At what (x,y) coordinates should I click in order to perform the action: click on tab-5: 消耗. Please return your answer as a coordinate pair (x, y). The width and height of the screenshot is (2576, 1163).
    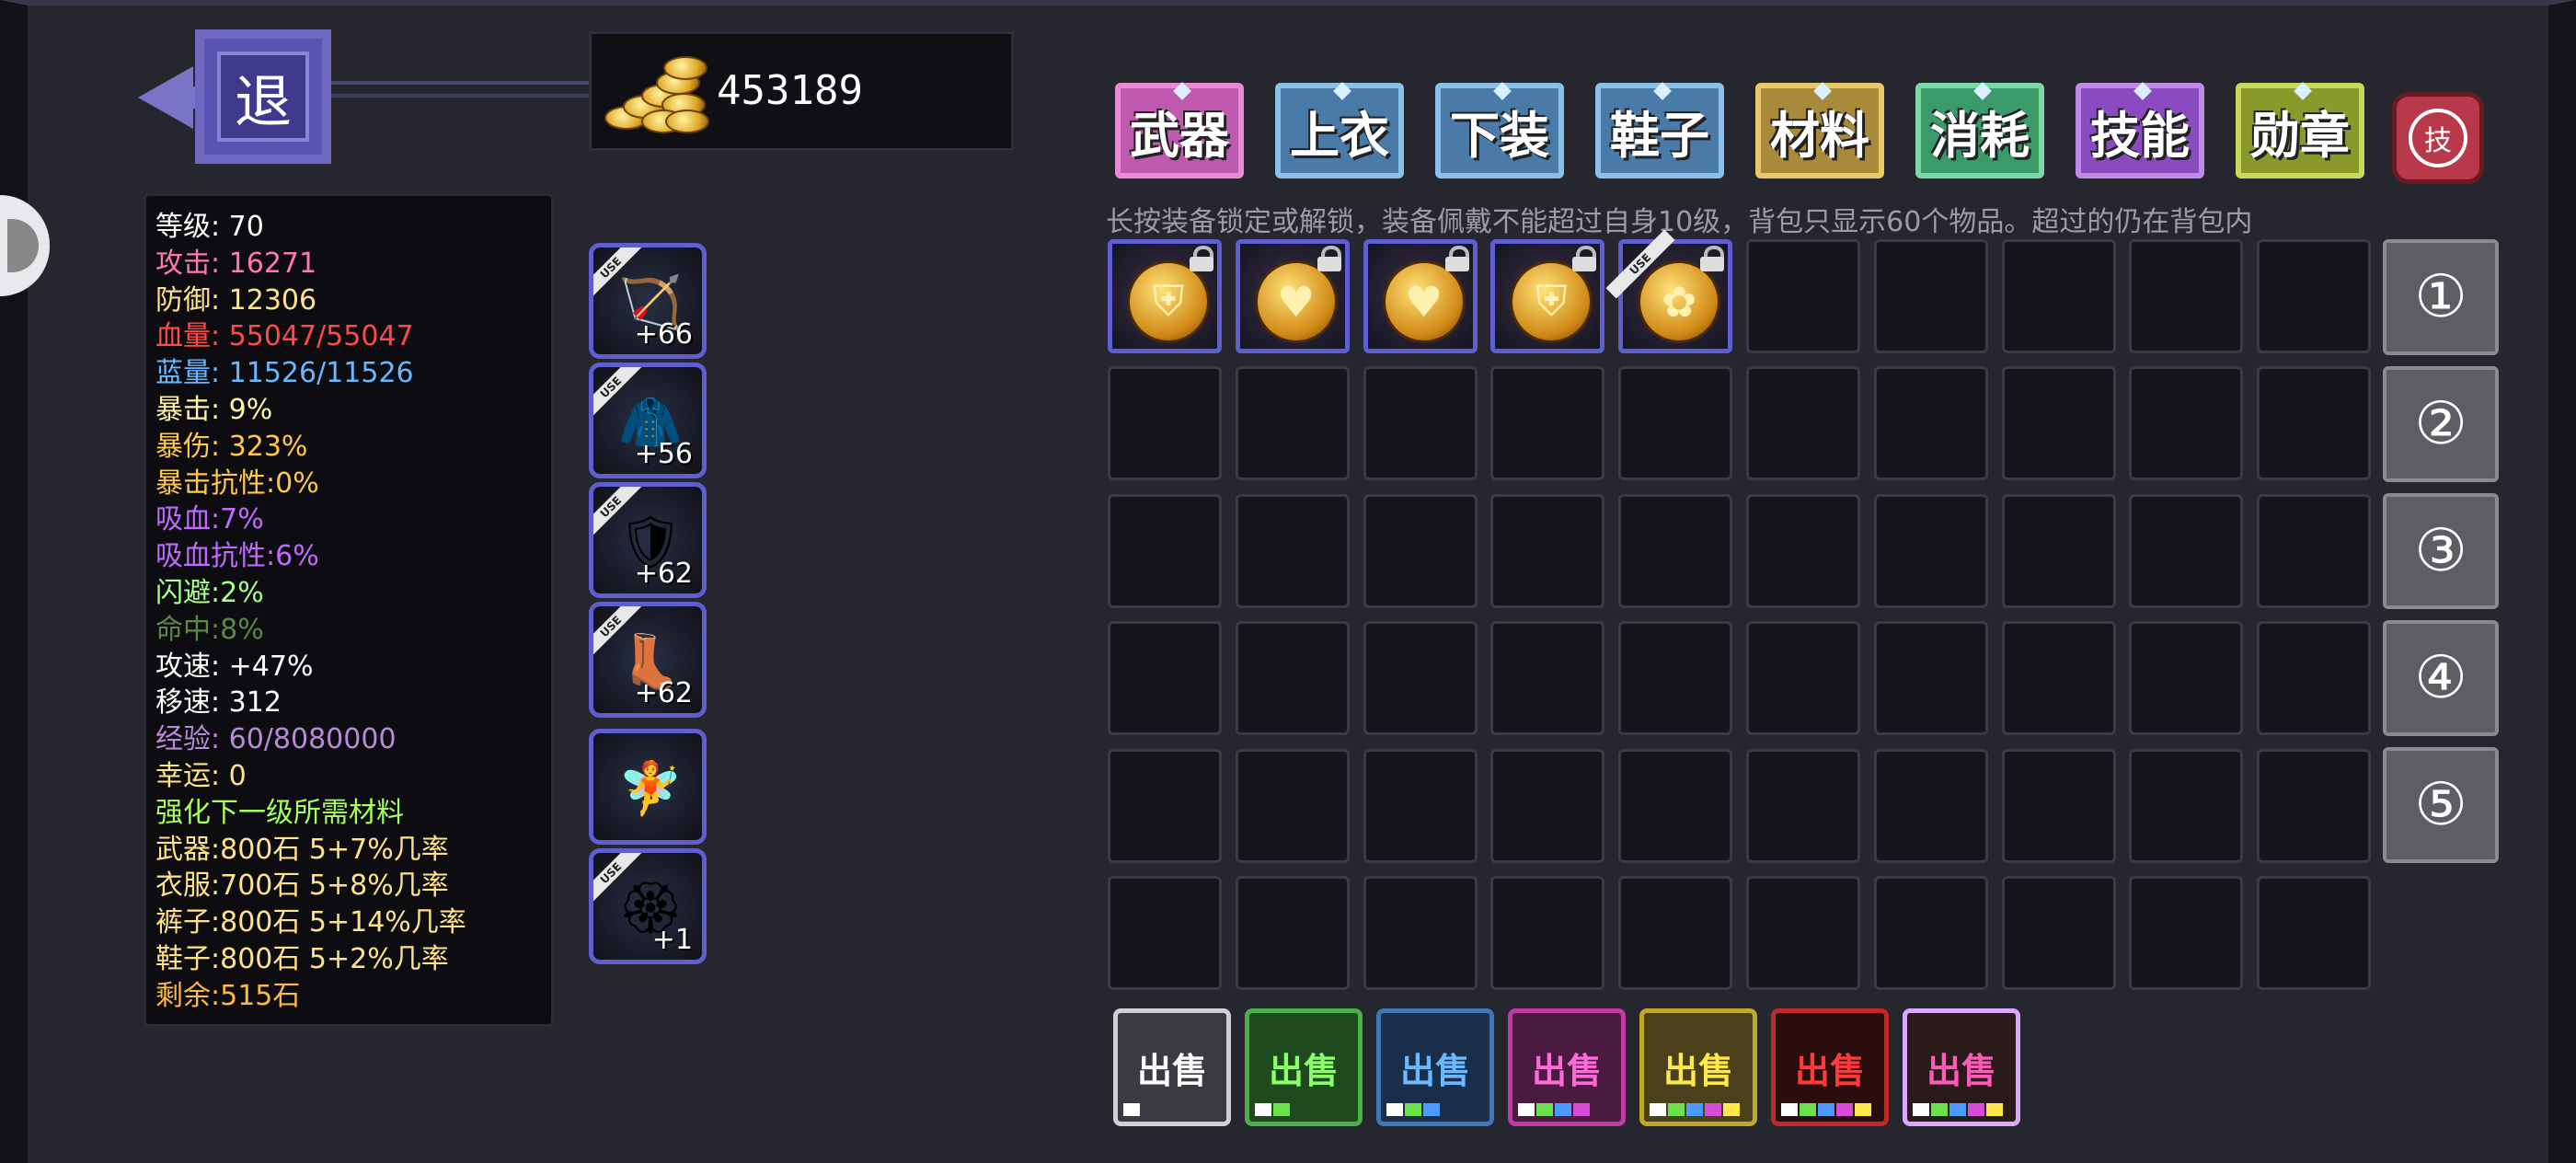
    Looking at the image, I should click on (1979, 130).